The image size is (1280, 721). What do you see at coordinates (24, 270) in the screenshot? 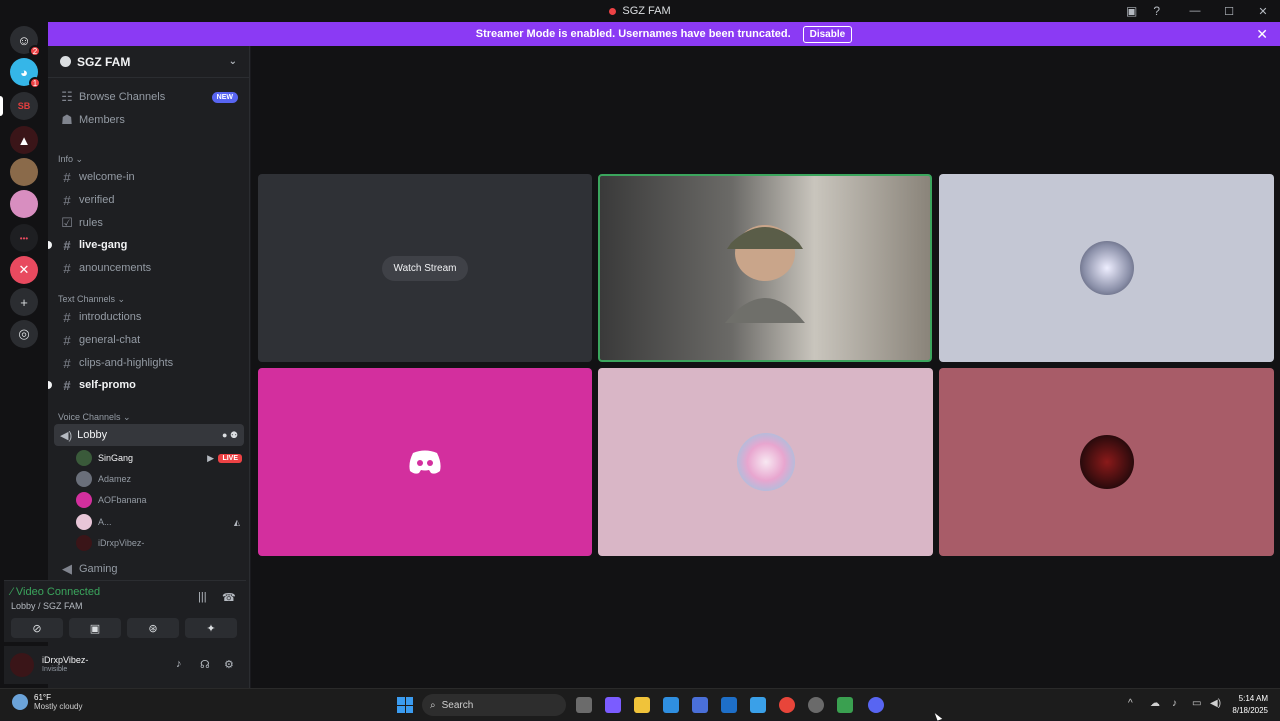
I see `server-icon-x: ✕` at bounding box center [24, 270].